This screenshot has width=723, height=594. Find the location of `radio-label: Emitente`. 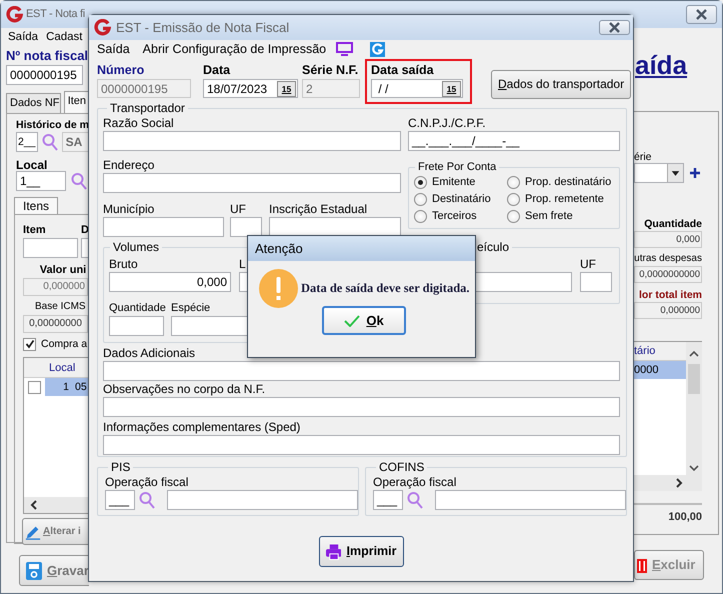

radio-label: Emitente is located at coordinates (454, 183).